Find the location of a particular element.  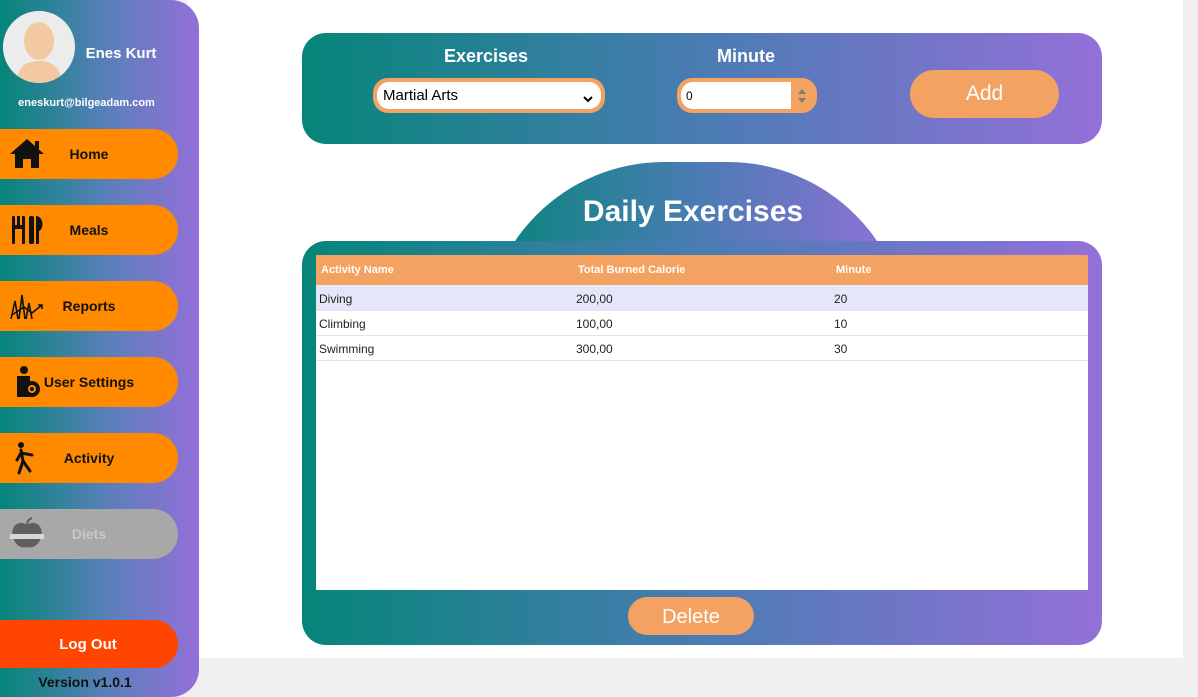

nav-reports-label: Reports is located at coordinates (89, 306).